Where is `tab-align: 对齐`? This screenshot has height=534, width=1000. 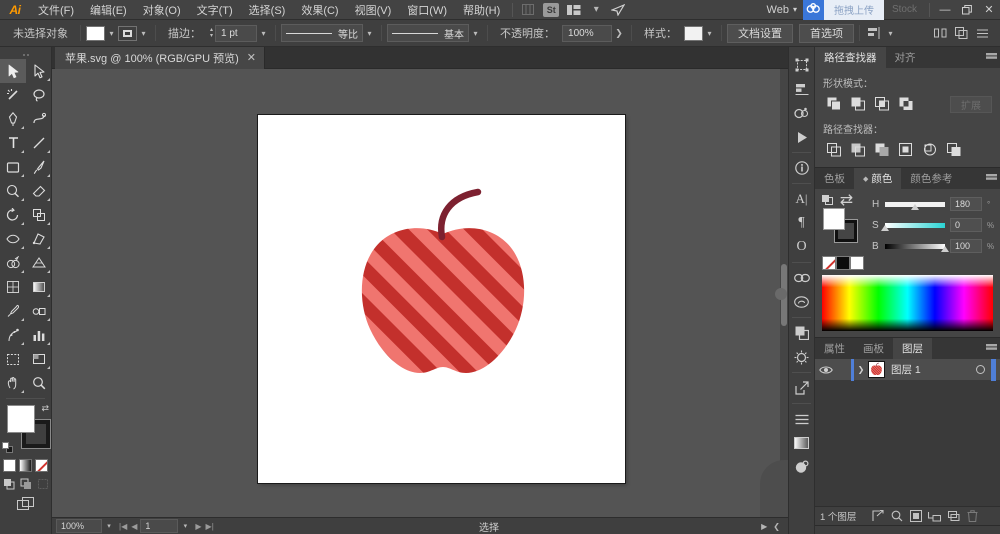
tab-align: 对齐 is located at coordinates (905, 57).